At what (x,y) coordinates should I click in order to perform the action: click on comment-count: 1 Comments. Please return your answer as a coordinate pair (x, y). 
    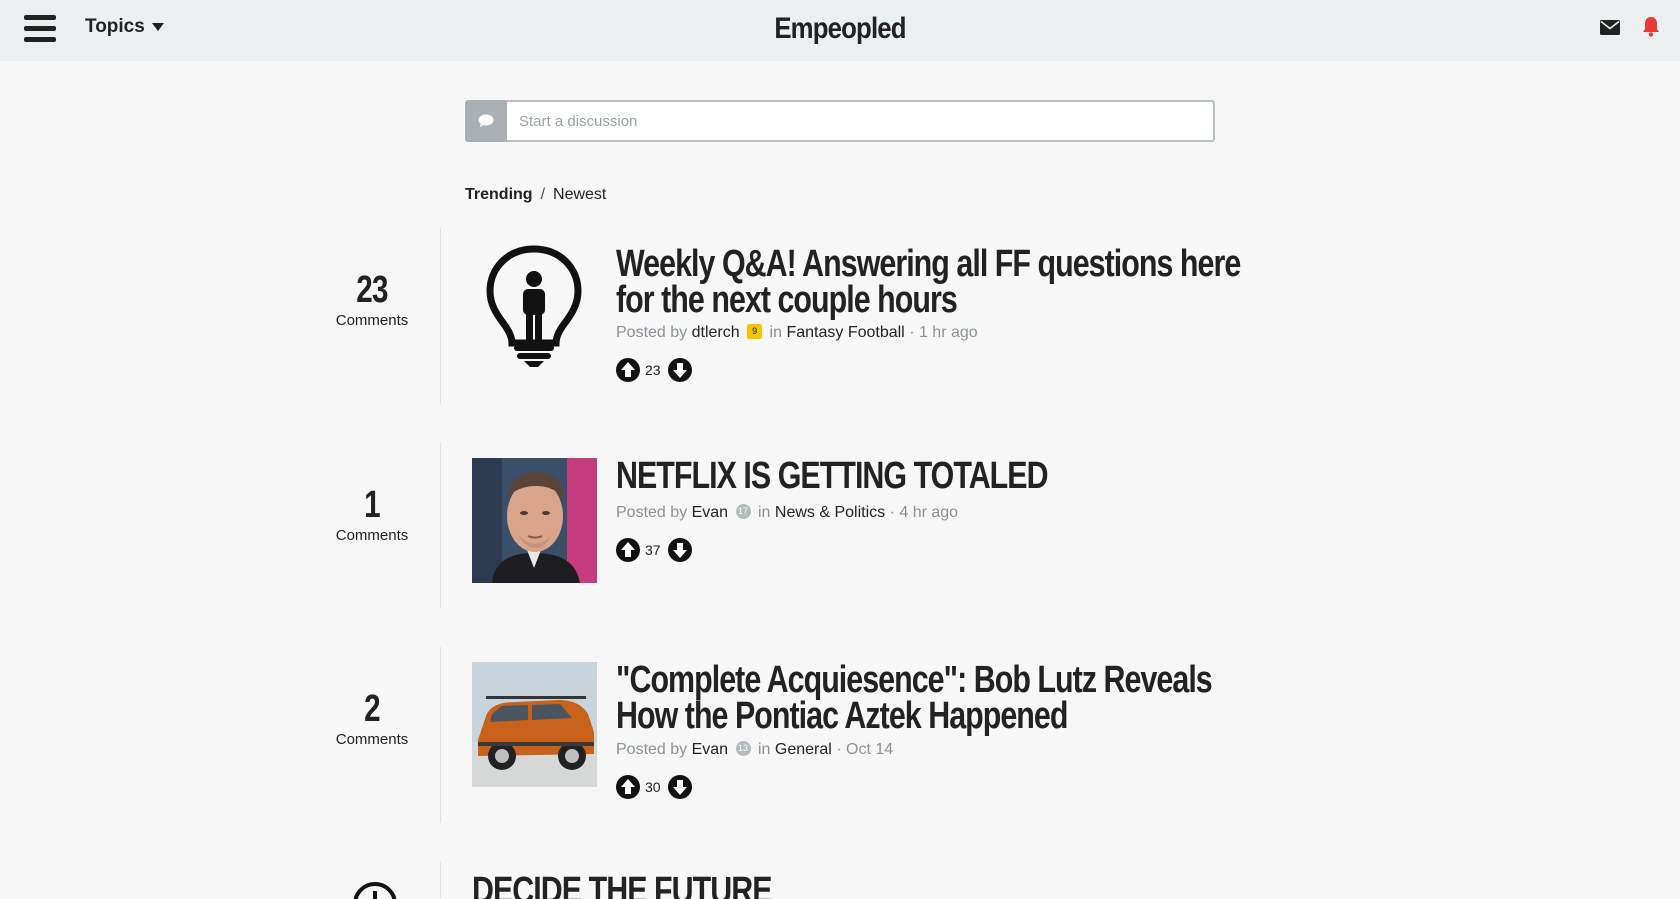
    Looking at the image, I should click on (372, 514).